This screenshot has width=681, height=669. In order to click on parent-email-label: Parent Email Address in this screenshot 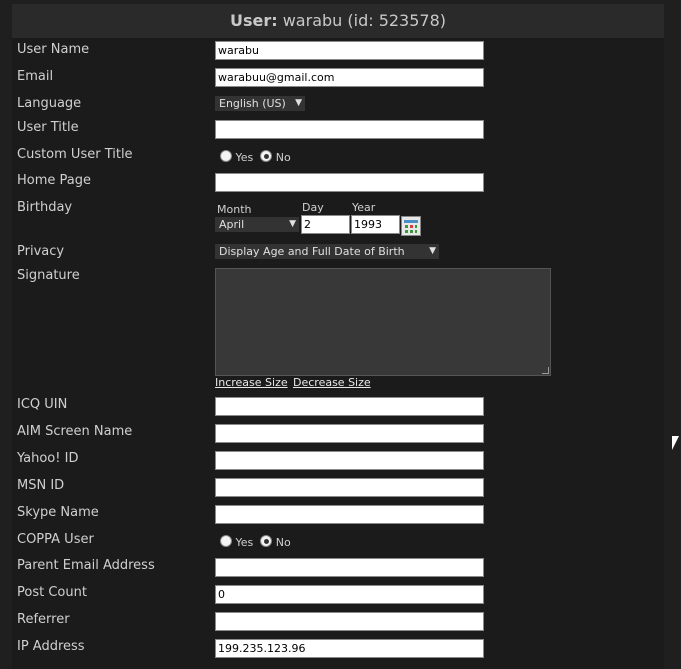, I will do `click(86, 565)`.